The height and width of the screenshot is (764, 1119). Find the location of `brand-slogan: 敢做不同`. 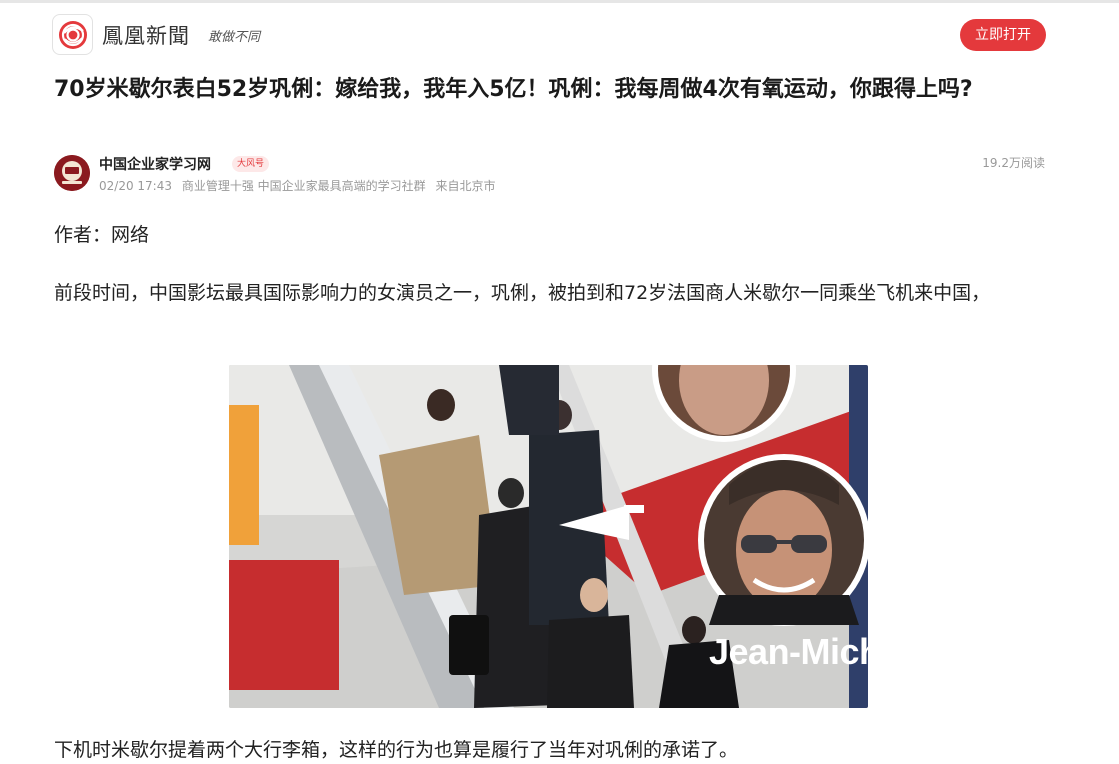

brand-slogan: 敢做不同 is located at coordinates (234, 37).